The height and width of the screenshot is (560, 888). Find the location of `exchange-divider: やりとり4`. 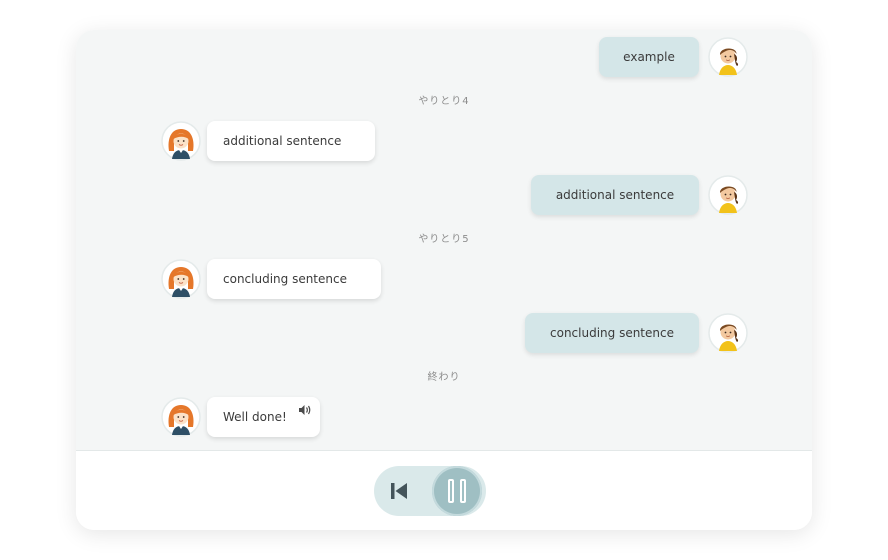

exchange-divider: やりとり4 is located at coordinates (444, 101).